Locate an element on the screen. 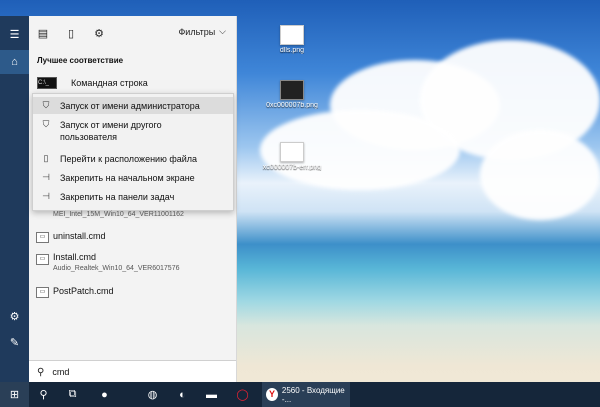 Image resolution: width=600 pixels, height=407 pixels. desktop-icon-label: xc000007b-err.png is located at coordinates (292, 167).